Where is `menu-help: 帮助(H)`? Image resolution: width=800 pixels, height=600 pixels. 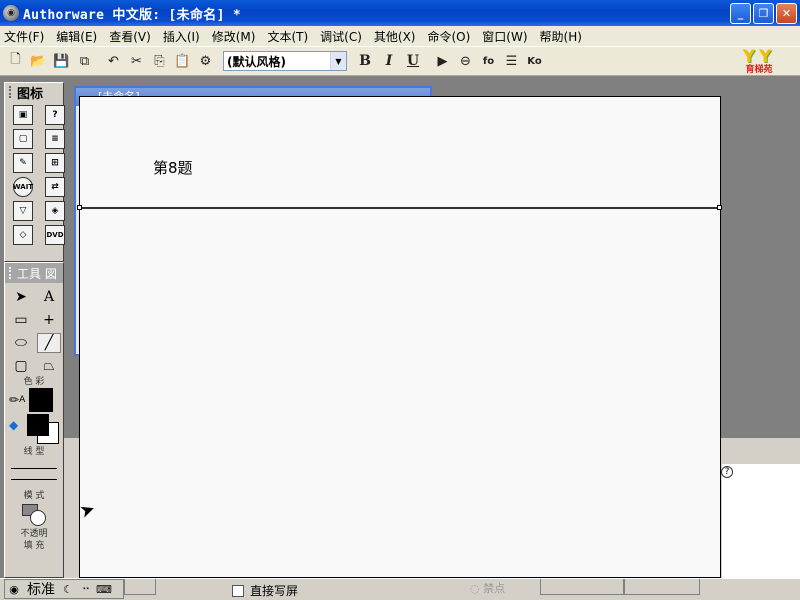
menu-help: 帮助(H) is located at coordinates (561, 36).